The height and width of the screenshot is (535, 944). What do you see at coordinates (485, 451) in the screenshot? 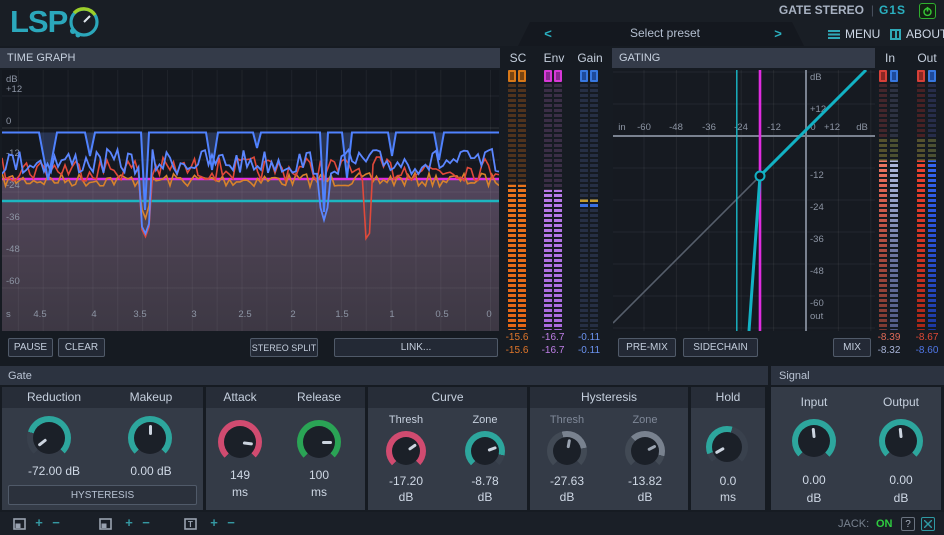
I see `curve-zone-knob` at bounding box center [485, 451].